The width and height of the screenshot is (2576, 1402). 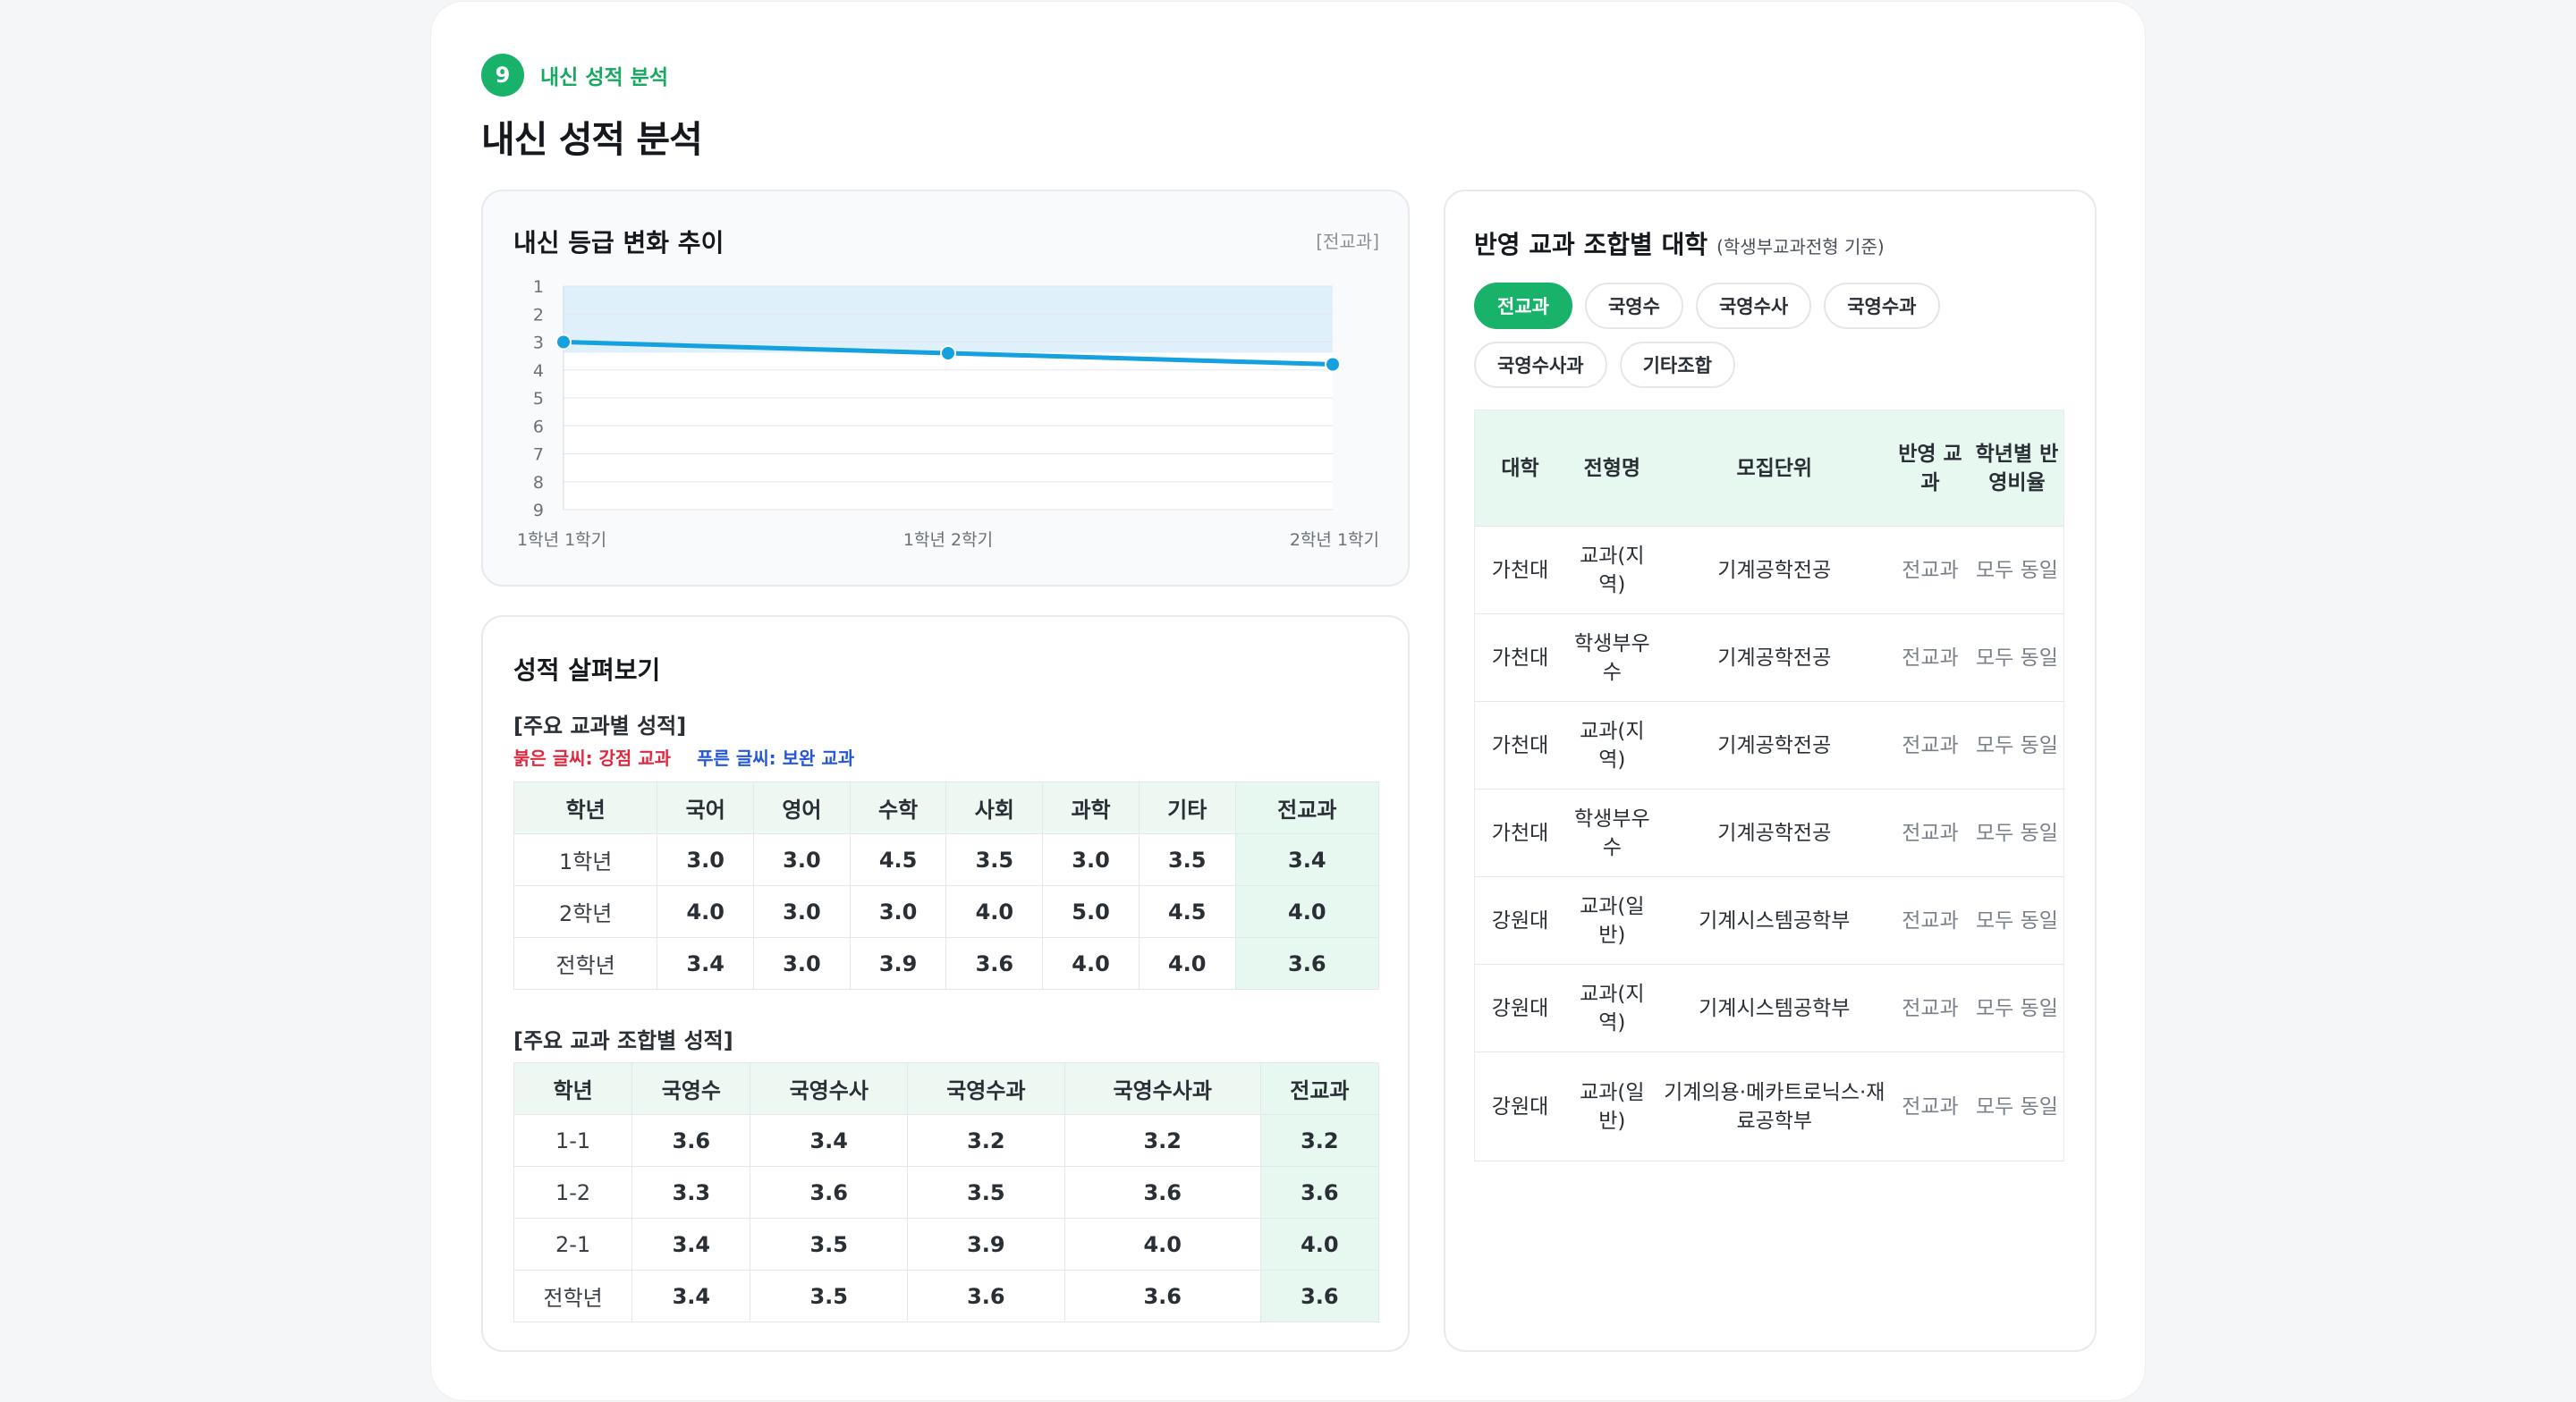 I want to click on table-row: 강원대 교과(일반) 기계의용·메카트로닉스·재료공학부 전교과 모두 동일, so click(x=1769, y=1106).